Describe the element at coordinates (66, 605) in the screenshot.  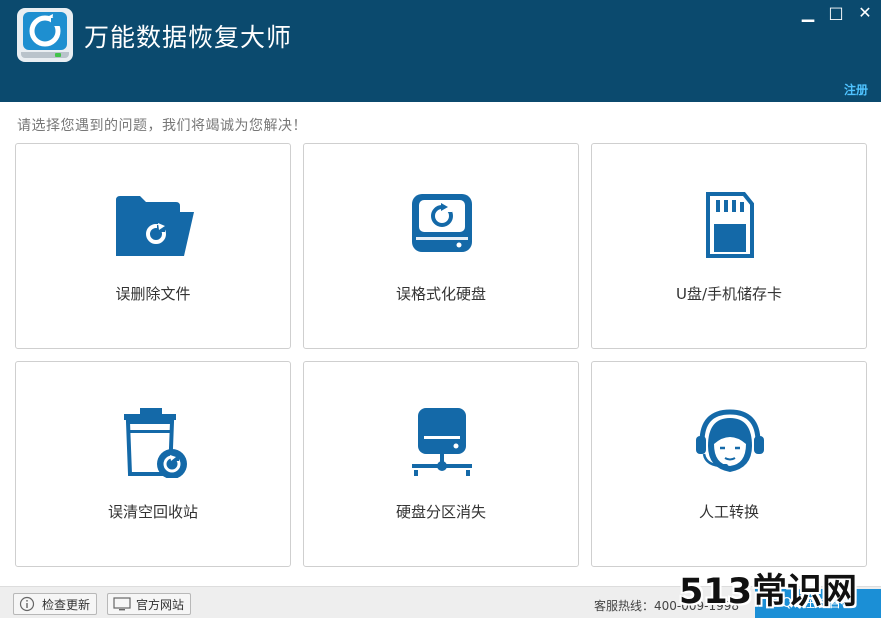
I see `check-update-label: 检查更新` at that location.